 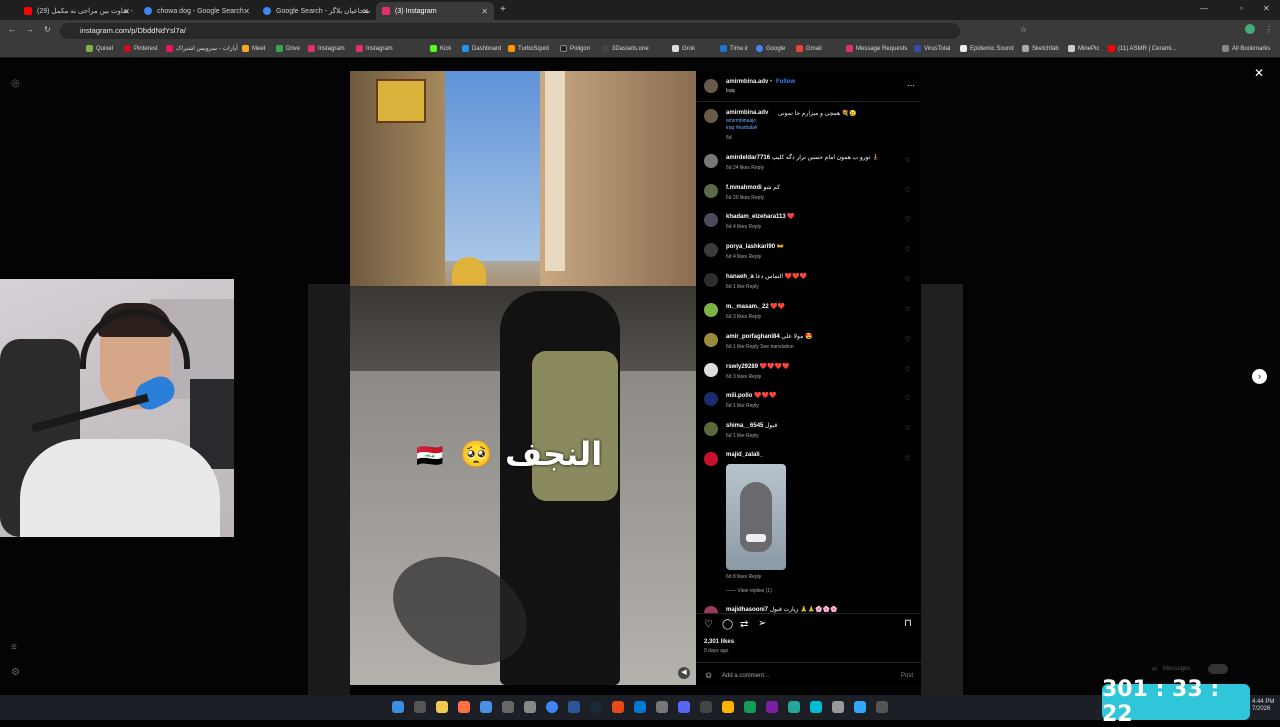 What do you see at coordinates (734, 48) in the screenshot?
I see `bookmark-item: Time.ir` at bounding box center [734, 48].